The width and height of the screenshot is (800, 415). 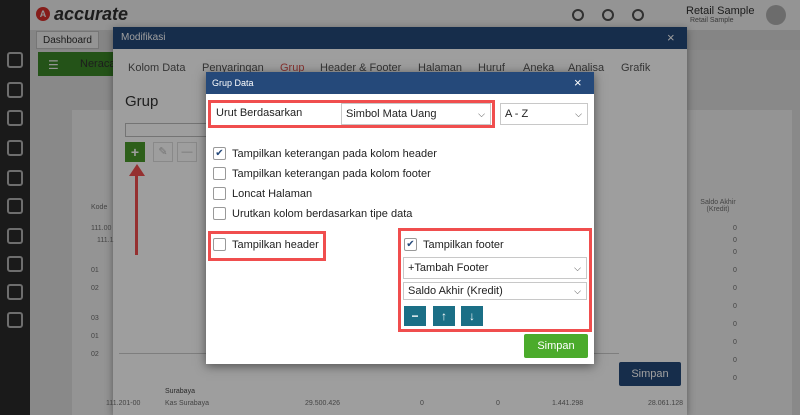 I want to click on report-code: 03, so click(x=95, y=318).